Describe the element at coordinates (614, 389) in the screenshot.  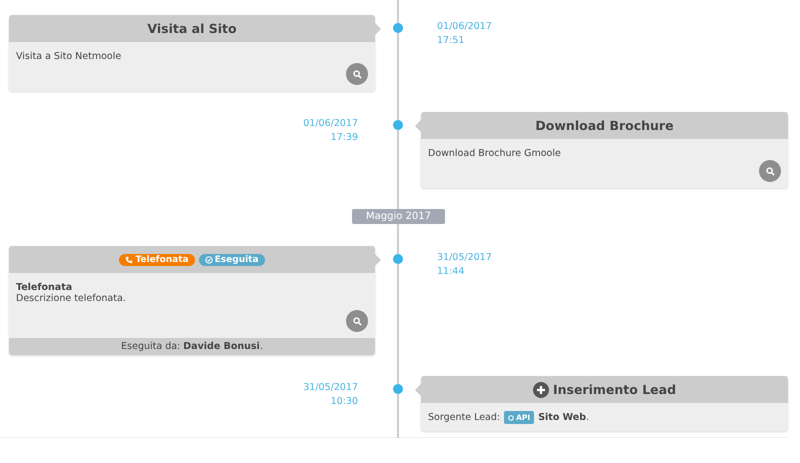
I see `card-title: Inserimento Lead` at that location.